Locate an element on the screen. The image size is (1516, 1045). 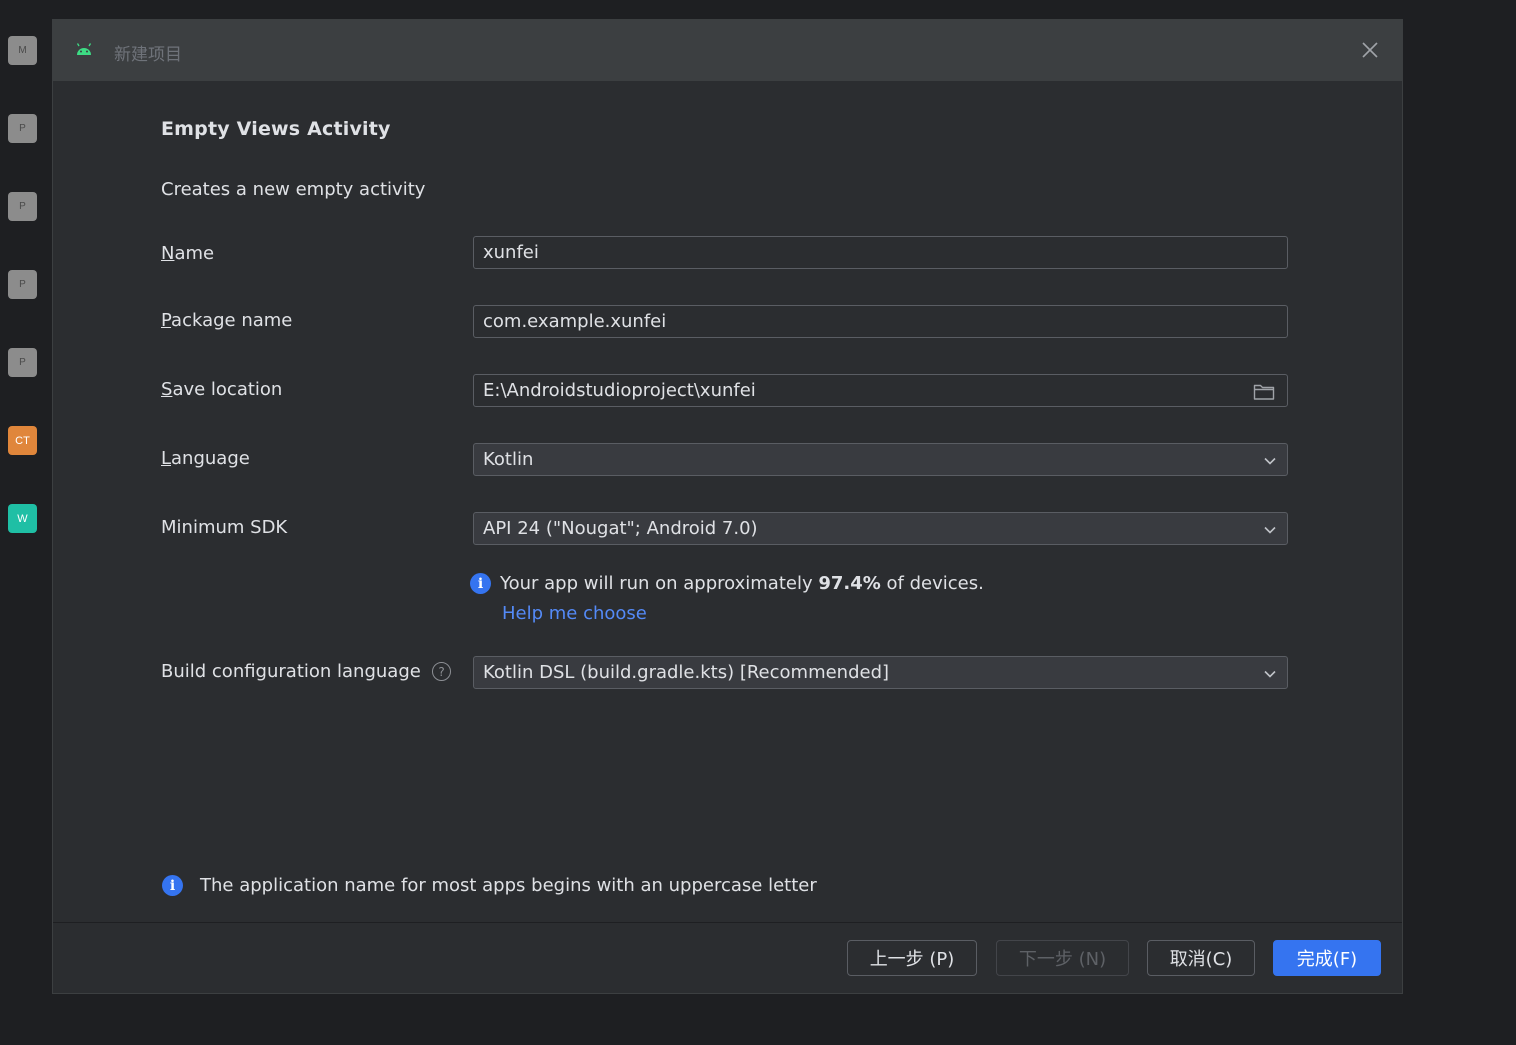
project-icon-label: M is located at coordinates (22, 50).